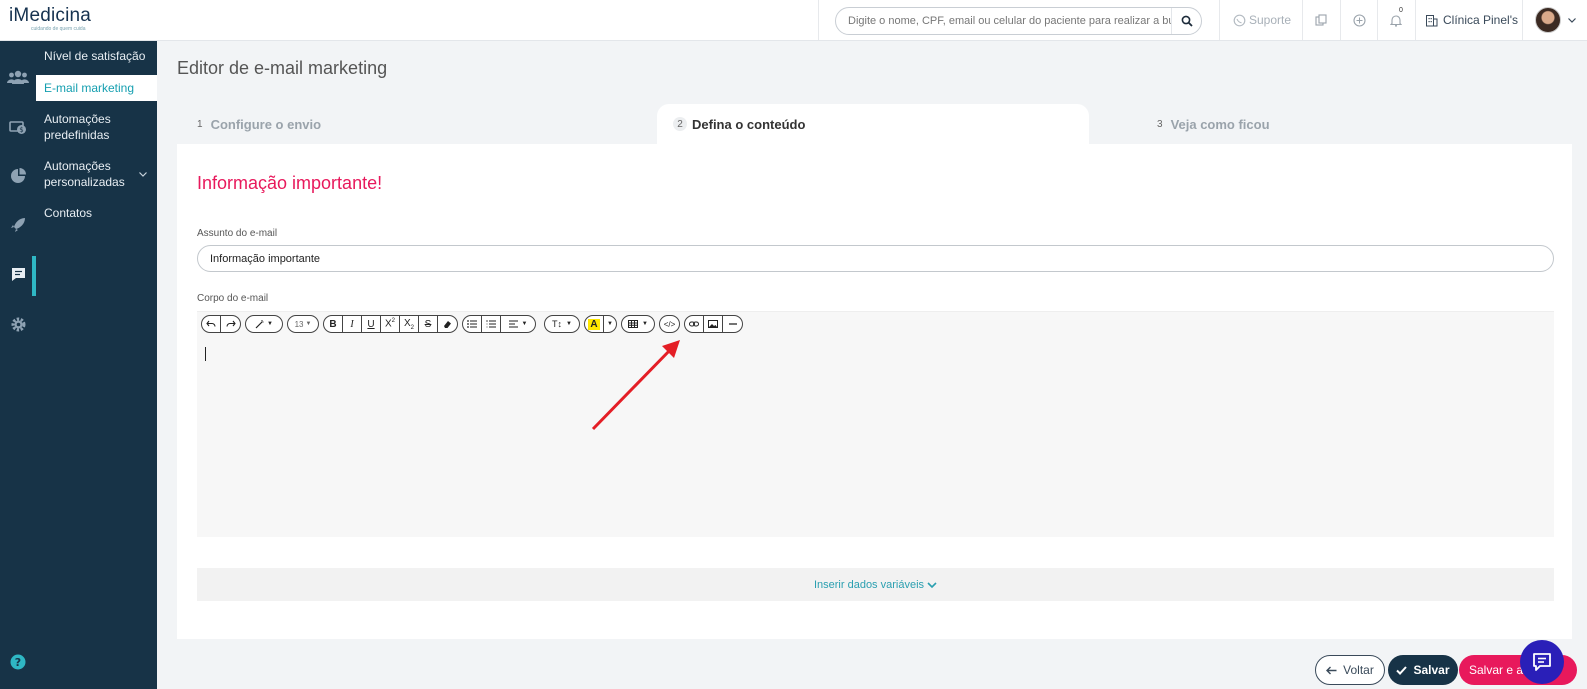 The image size is (1587, 689). What do you see at coordinates (1480, 20) in the screenshot?
I see `clinic-name: Clínica Pinel's` at bounding box center [1480, 20].